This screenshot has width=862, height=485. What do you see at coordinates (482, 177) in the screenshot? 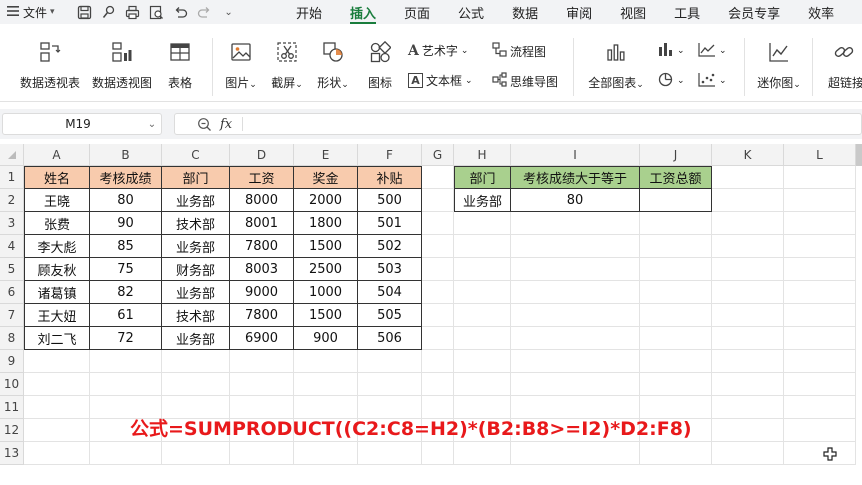
I see `header-cell-dept2: 部门` at bounding box center [482, 177].